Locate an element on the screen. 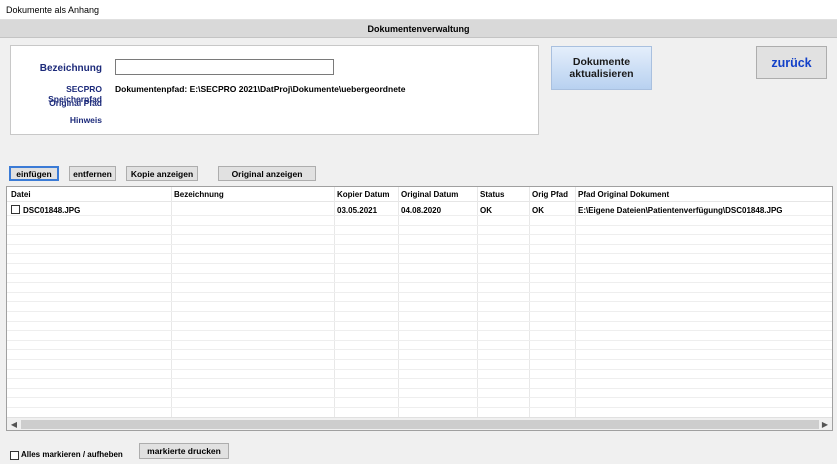  horizontal-scrollbar: ◀ ▶ is located at coordinates (419, 423).